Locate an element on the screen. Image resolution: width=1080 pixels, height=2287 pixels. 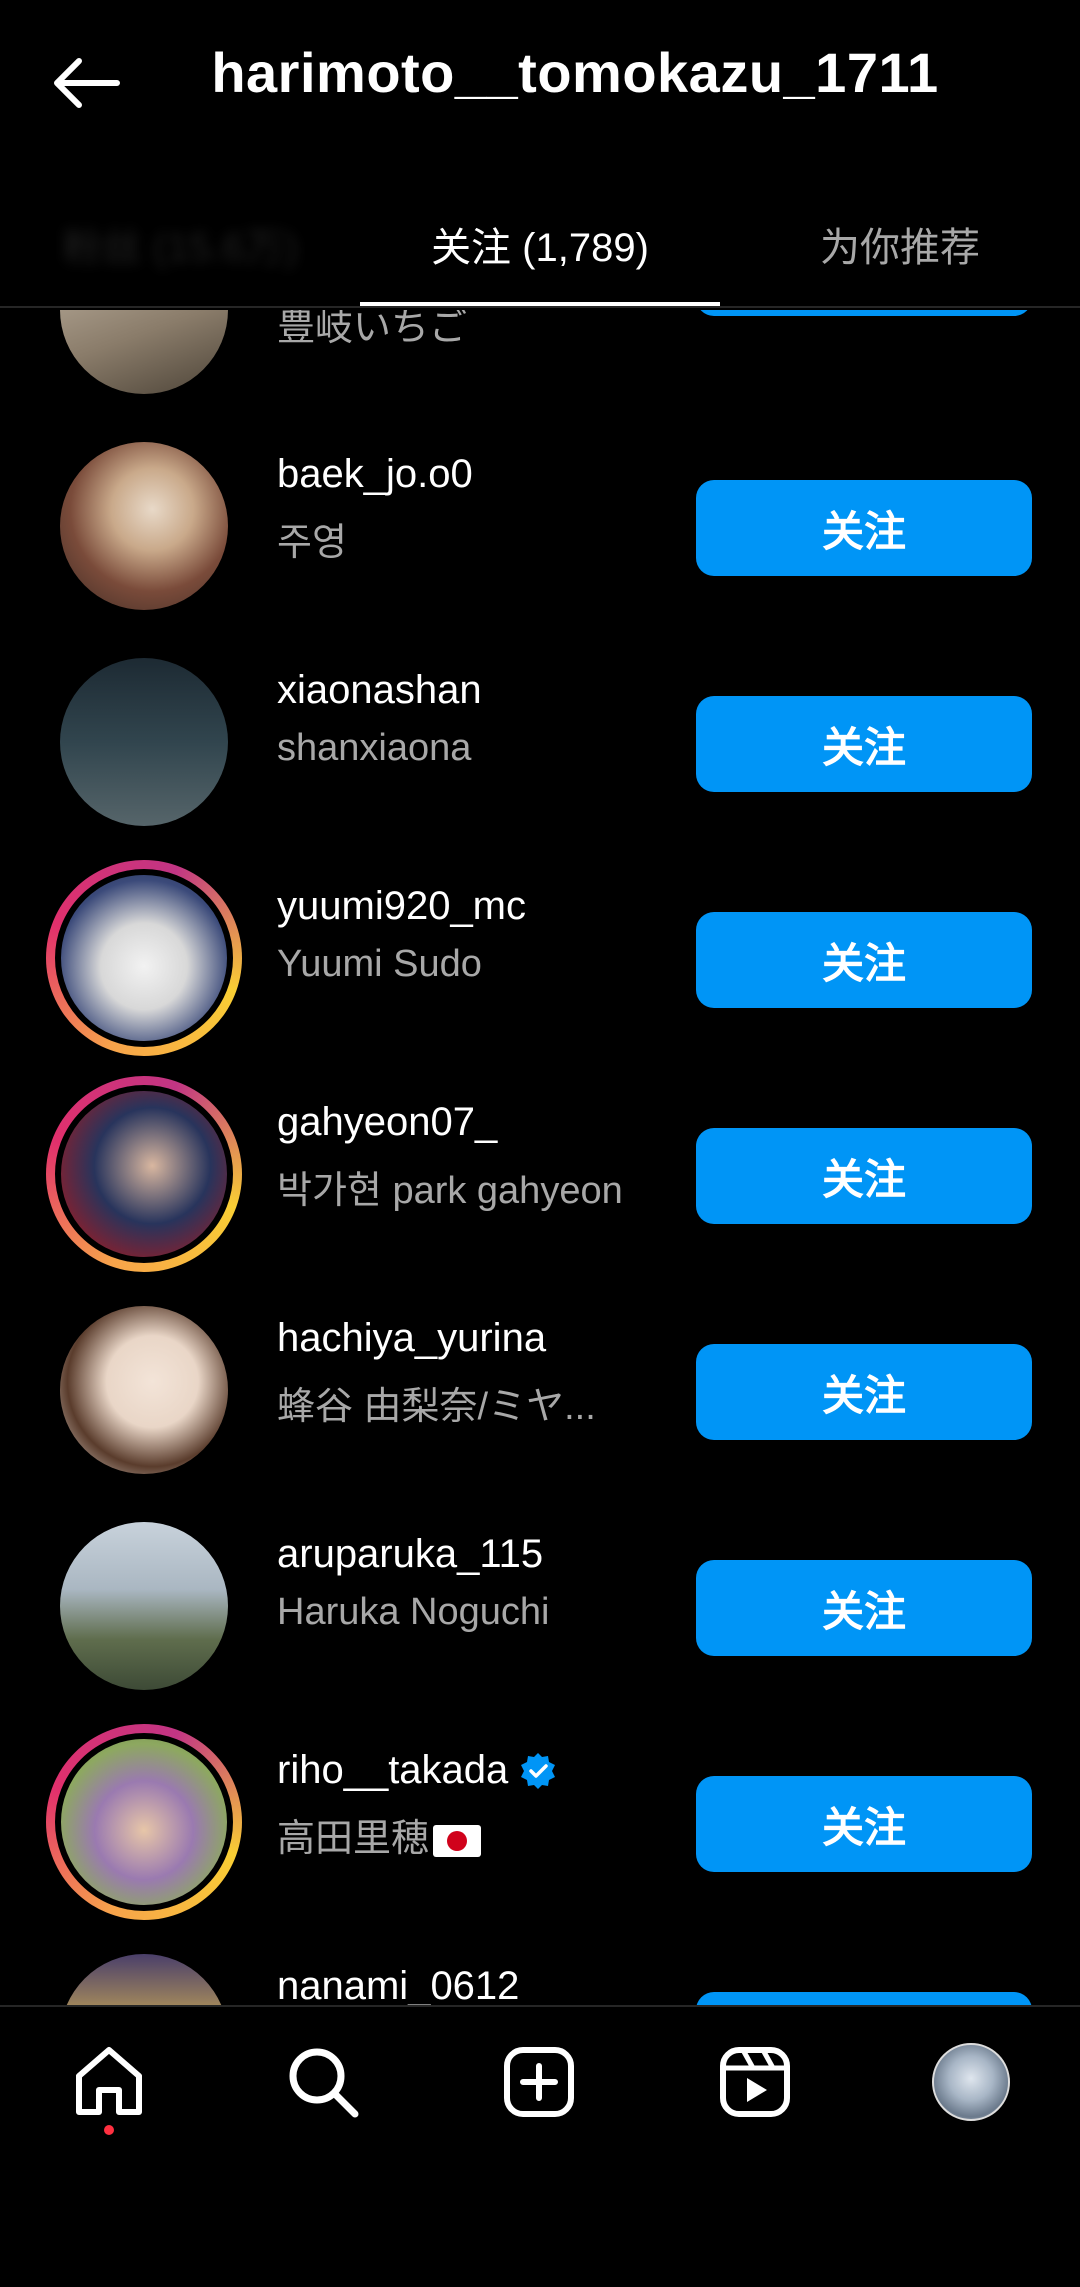
full-name: shanxiaona is located at coordinates (374, 748).